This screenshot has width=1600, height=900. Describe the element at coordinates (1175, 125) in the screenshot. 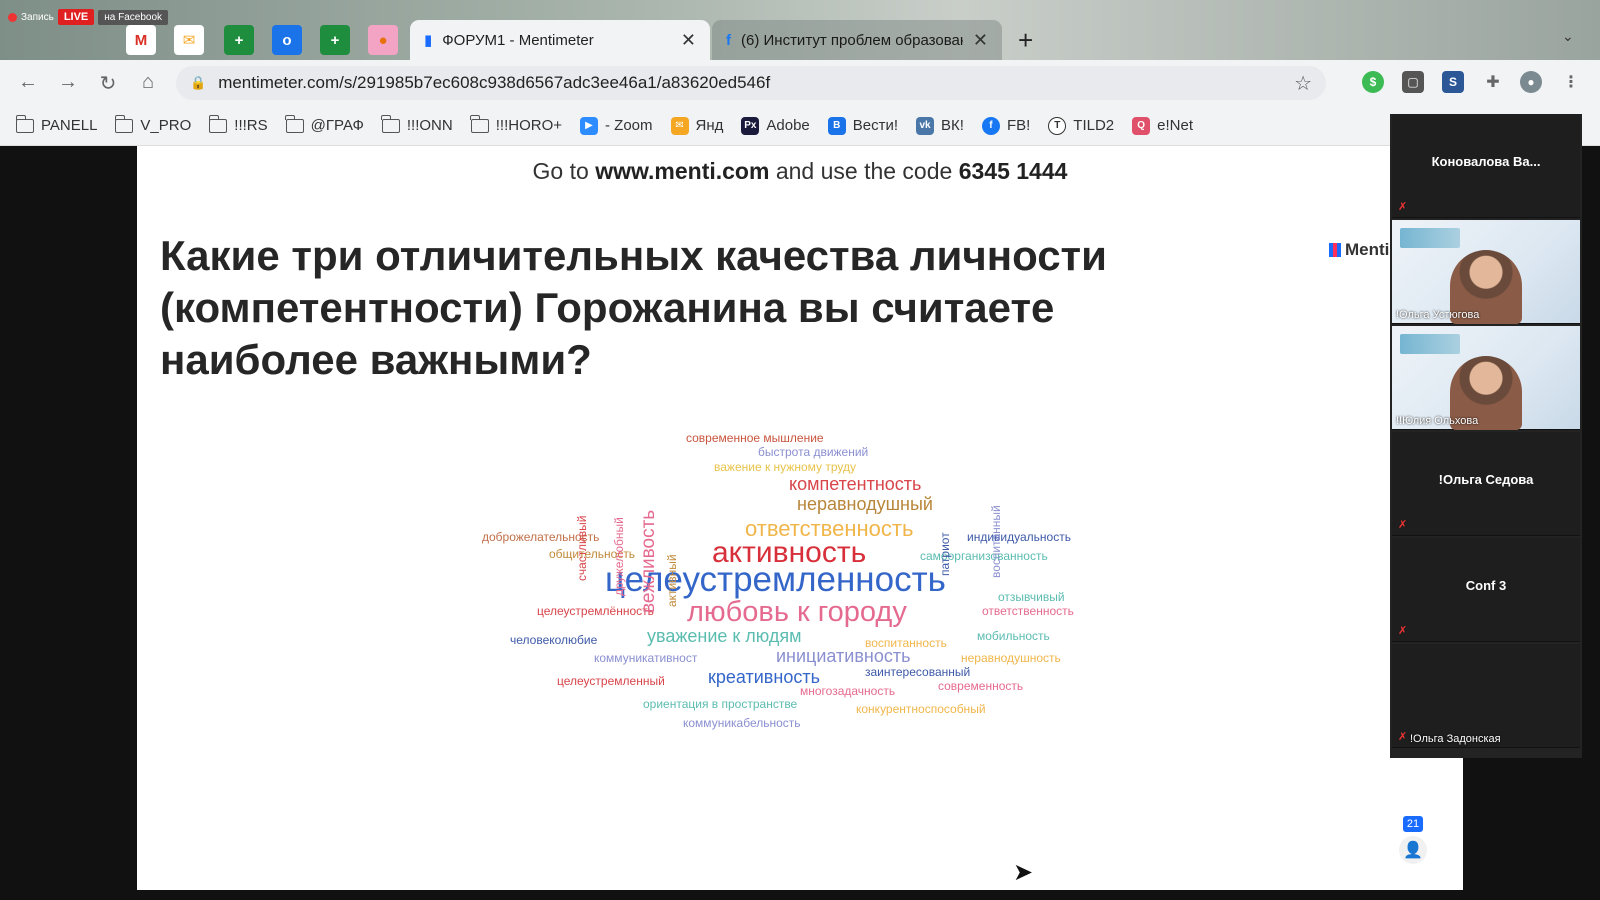

I see `bookmark-label: e!Net` at that location.